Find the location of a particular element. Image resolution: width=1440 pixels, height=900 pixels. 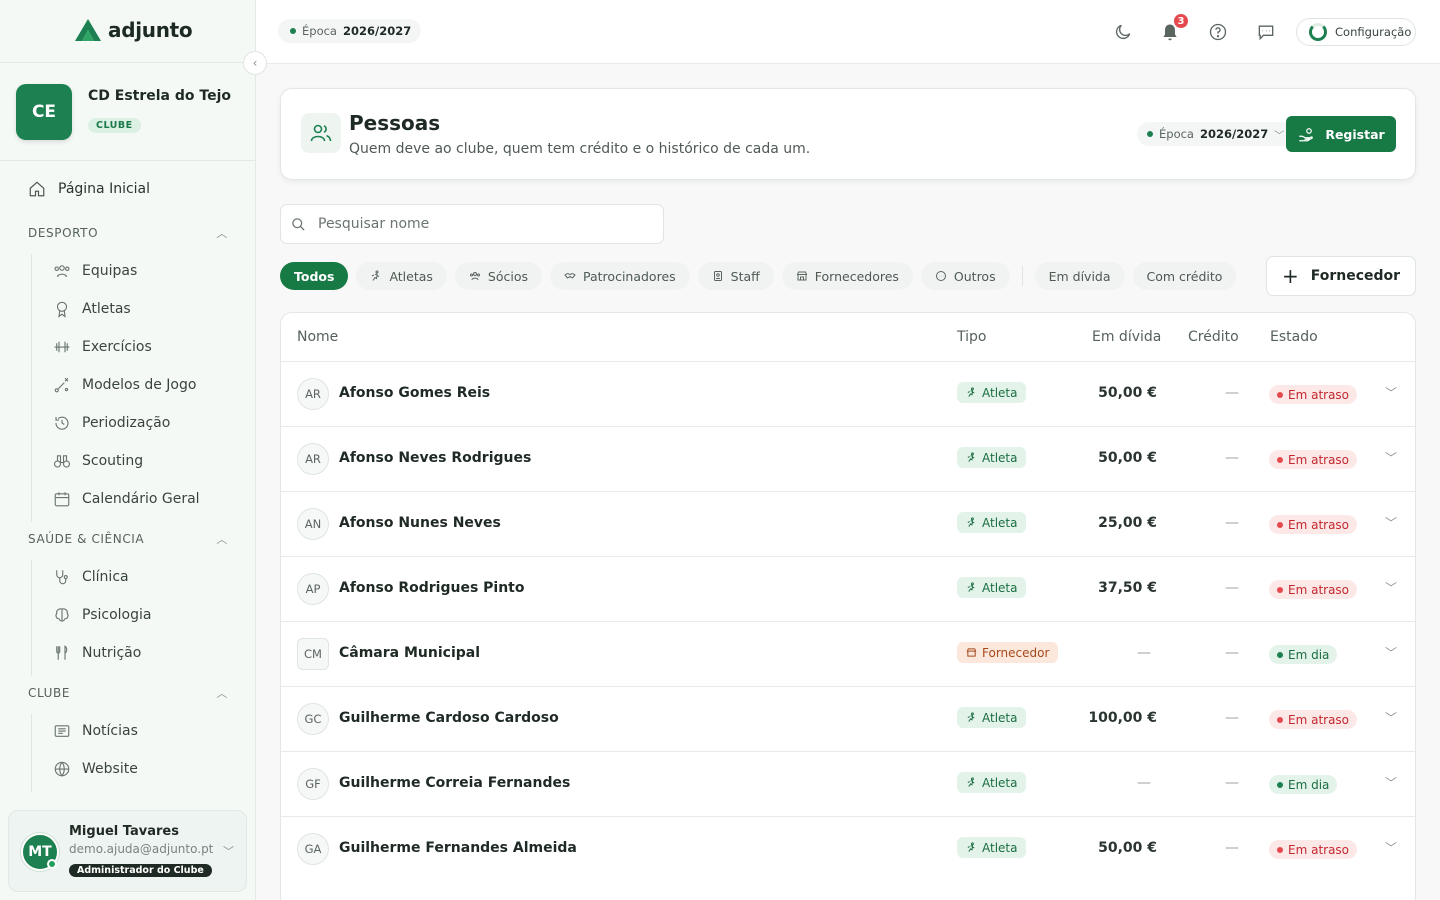

brand-name: adjunto is located at coordinates (150, 30).